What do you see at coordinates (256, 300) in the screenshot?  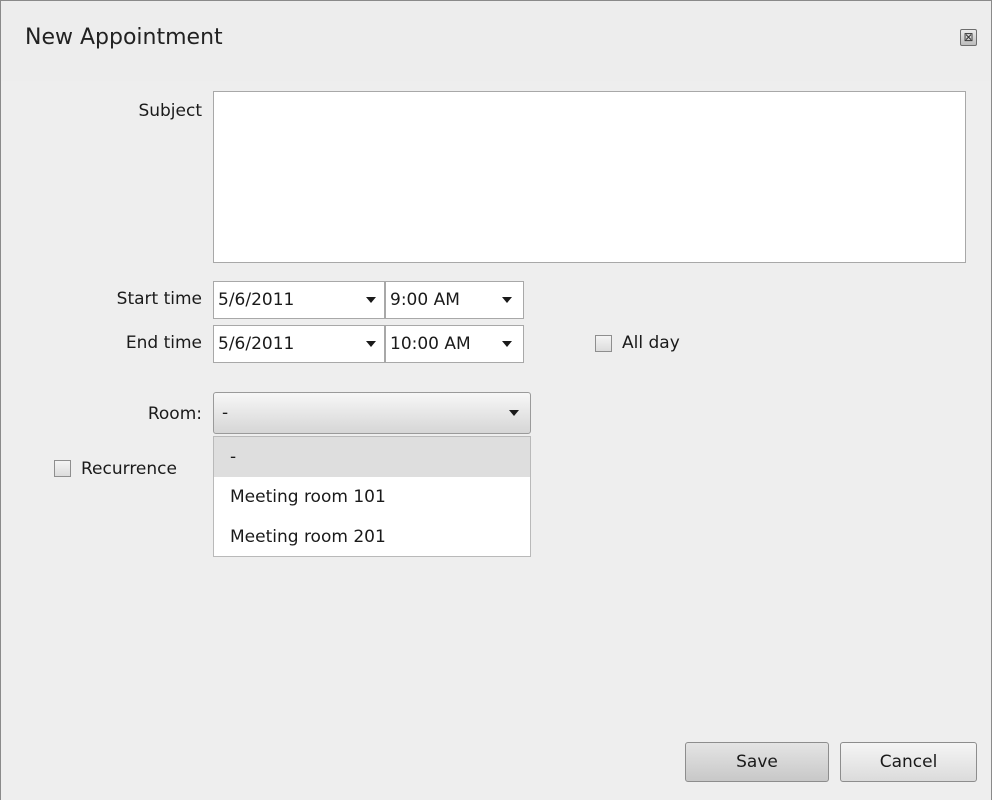 I see `start-date-value: 5/6/2011` at bounding box center [256, 300].